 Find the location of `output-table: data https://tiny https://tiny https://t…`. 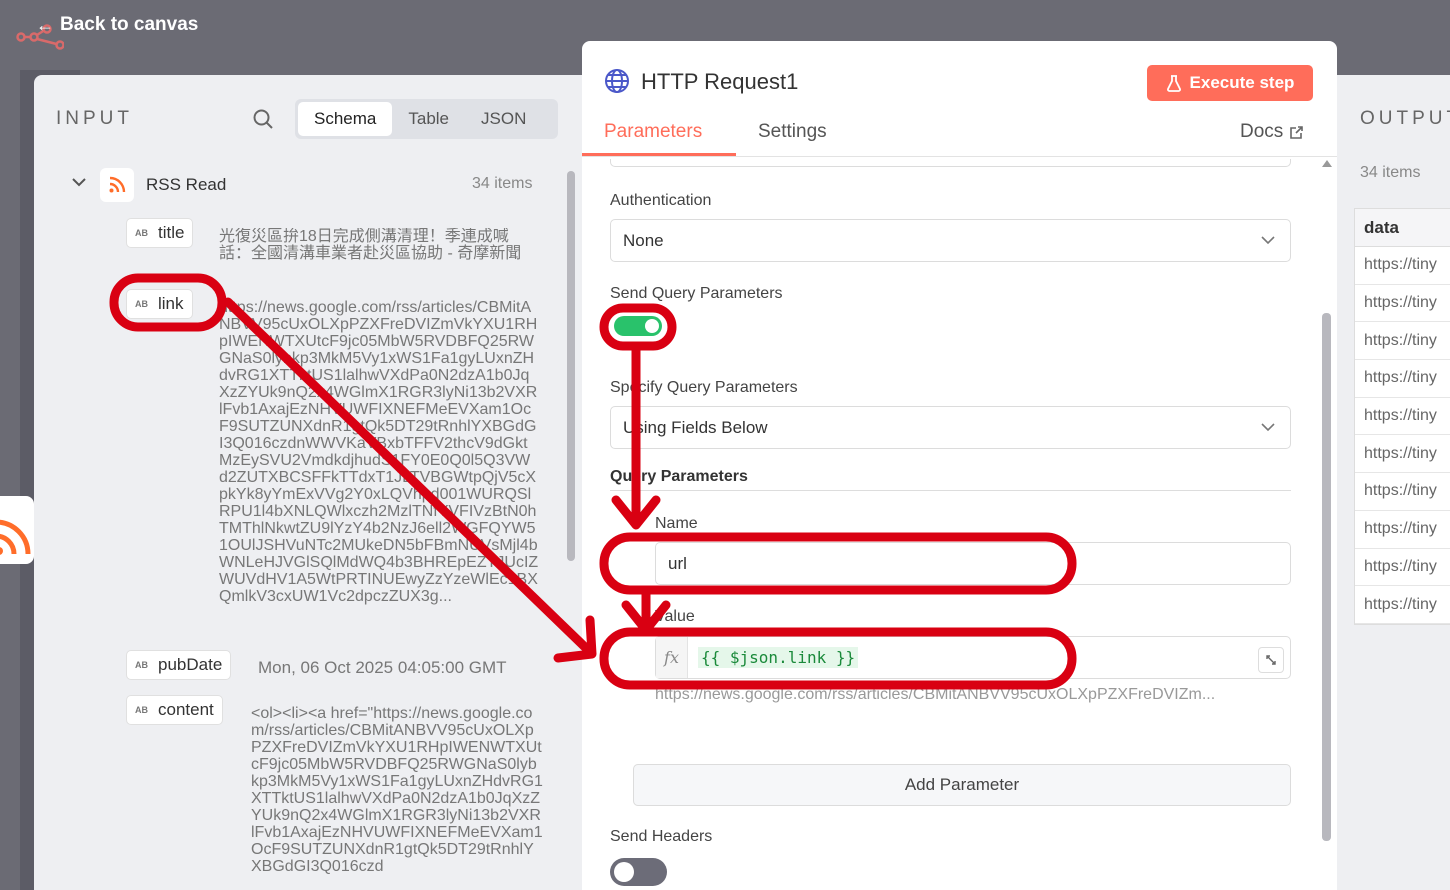

output-table: data https://tiny https://tiny https://t… is located at coordinates (1402, 416).